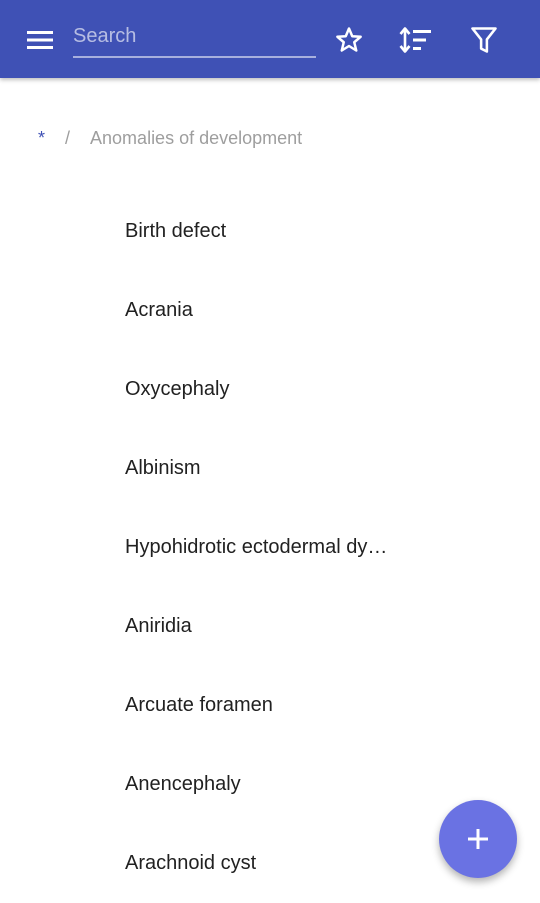 This screenshot has width=540, height=903. I want to click on list-item-label: Birth defect, so click(176, 231).